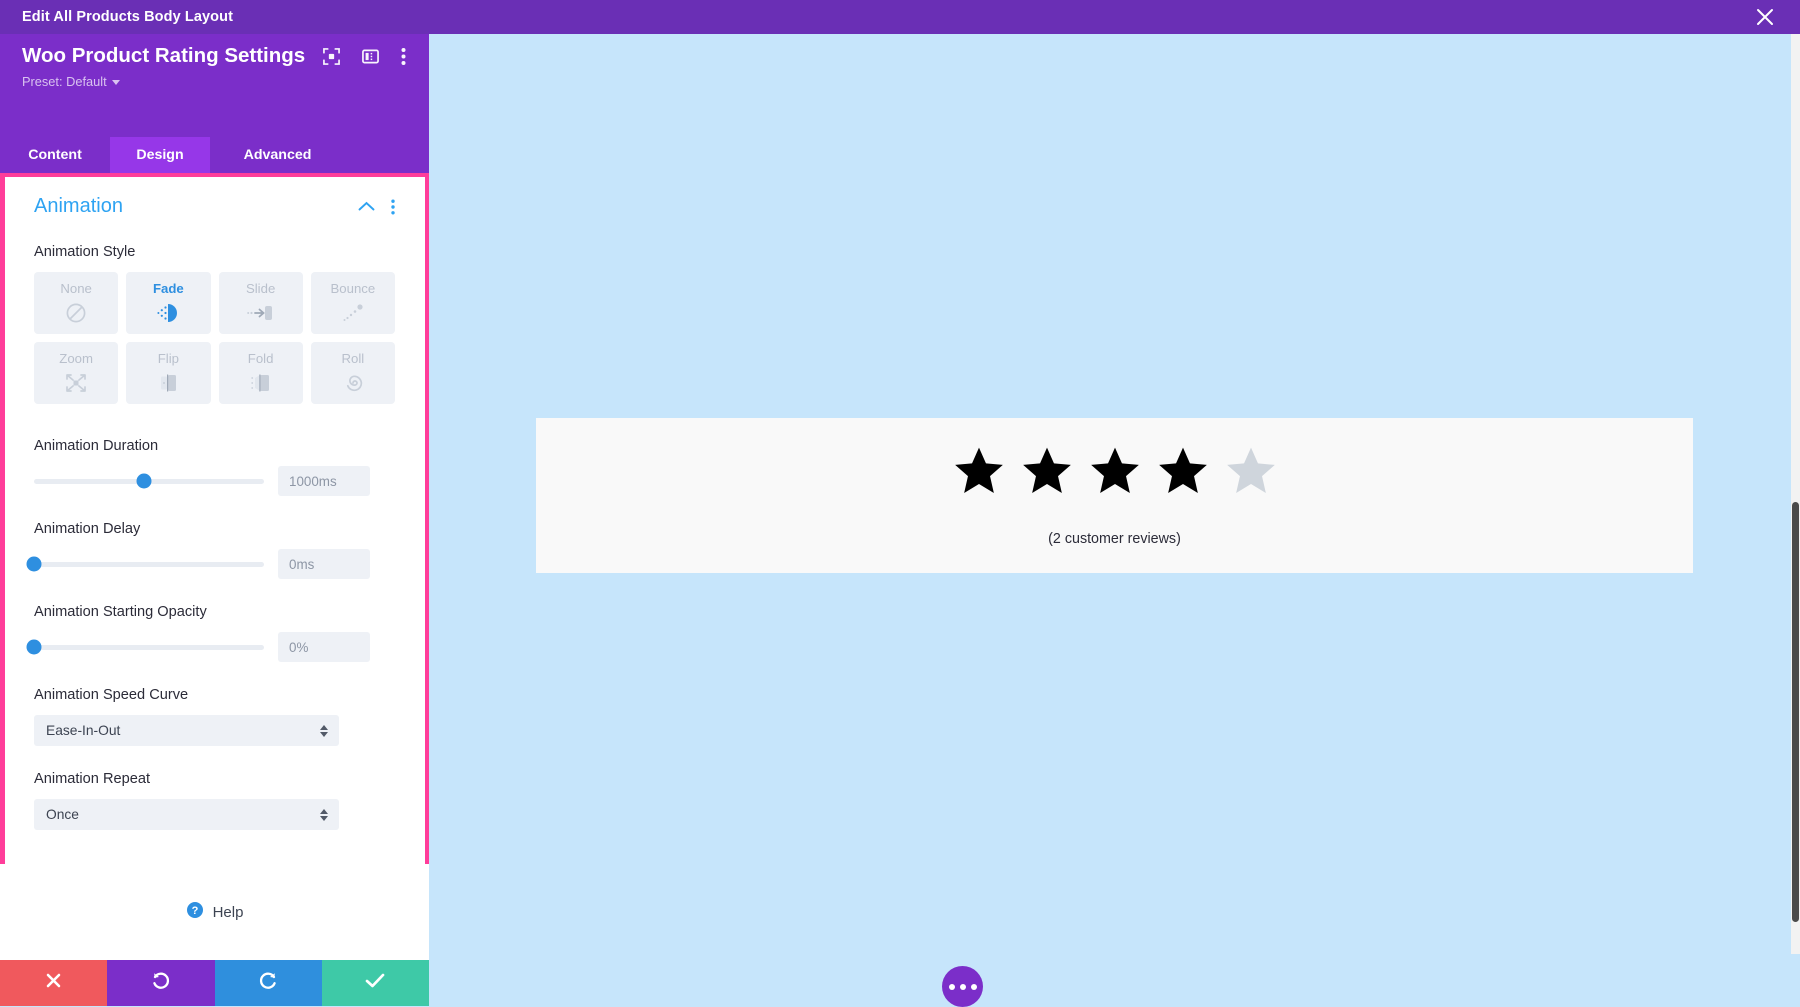 The height and width of the screenshot is (1007, 1800). I want to click on animation-option-fade: Fade, so click(168, 303).